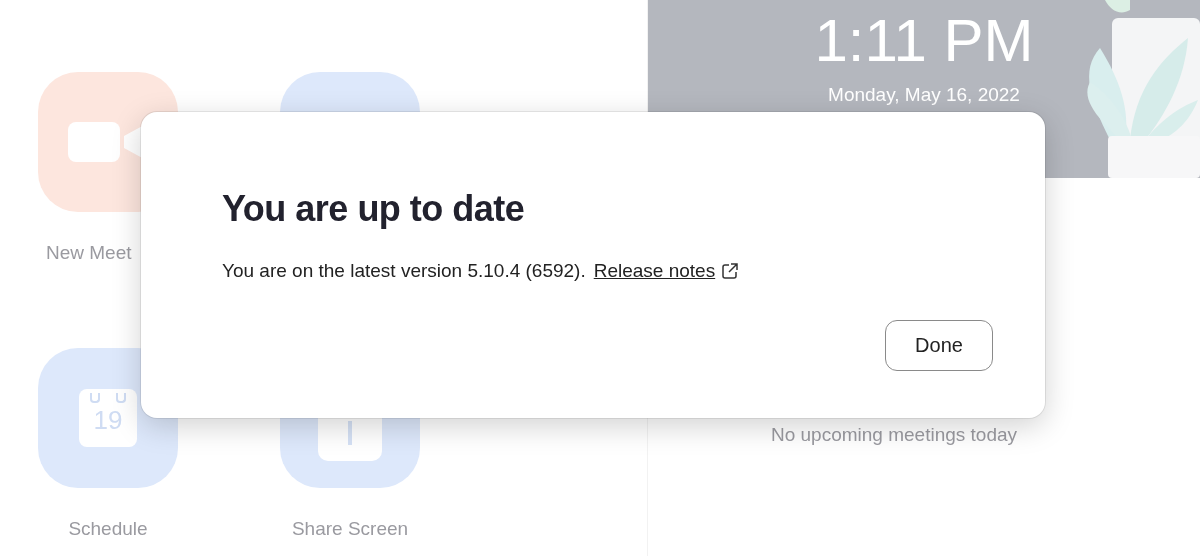 The width and height of the screenshot is (1200, 556). What do you see at coordinates (374, 209) in the screenshot?
I see `dialog-title: You are up to date` at bounding box center [374, 209].